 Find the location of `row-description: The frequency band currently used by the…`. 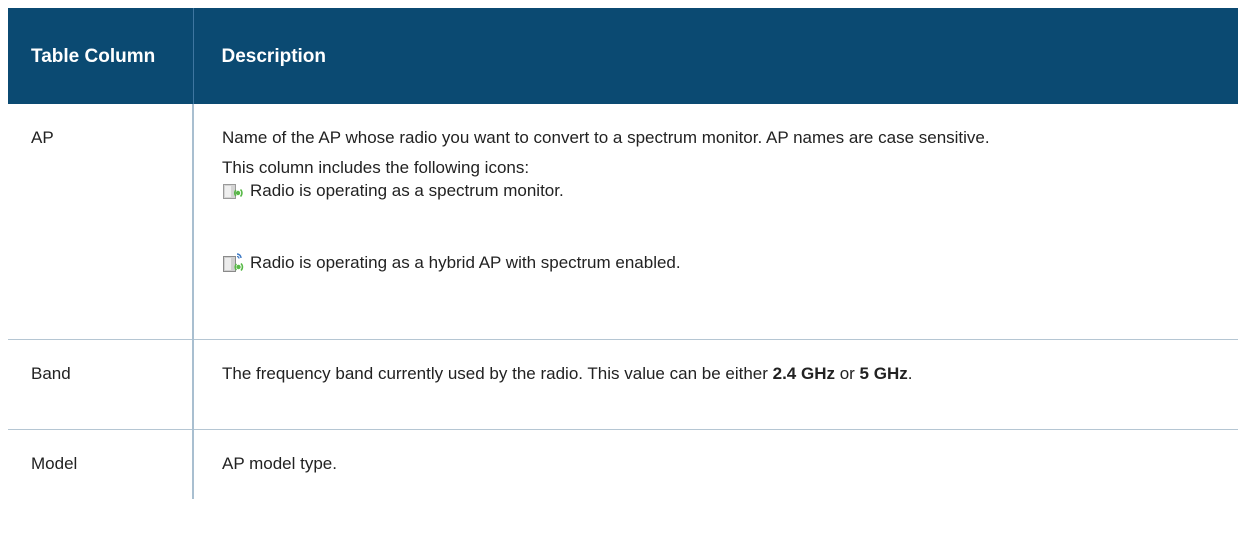

row-description: The frequency band currently used by the… is located at coordinates (715, 384).